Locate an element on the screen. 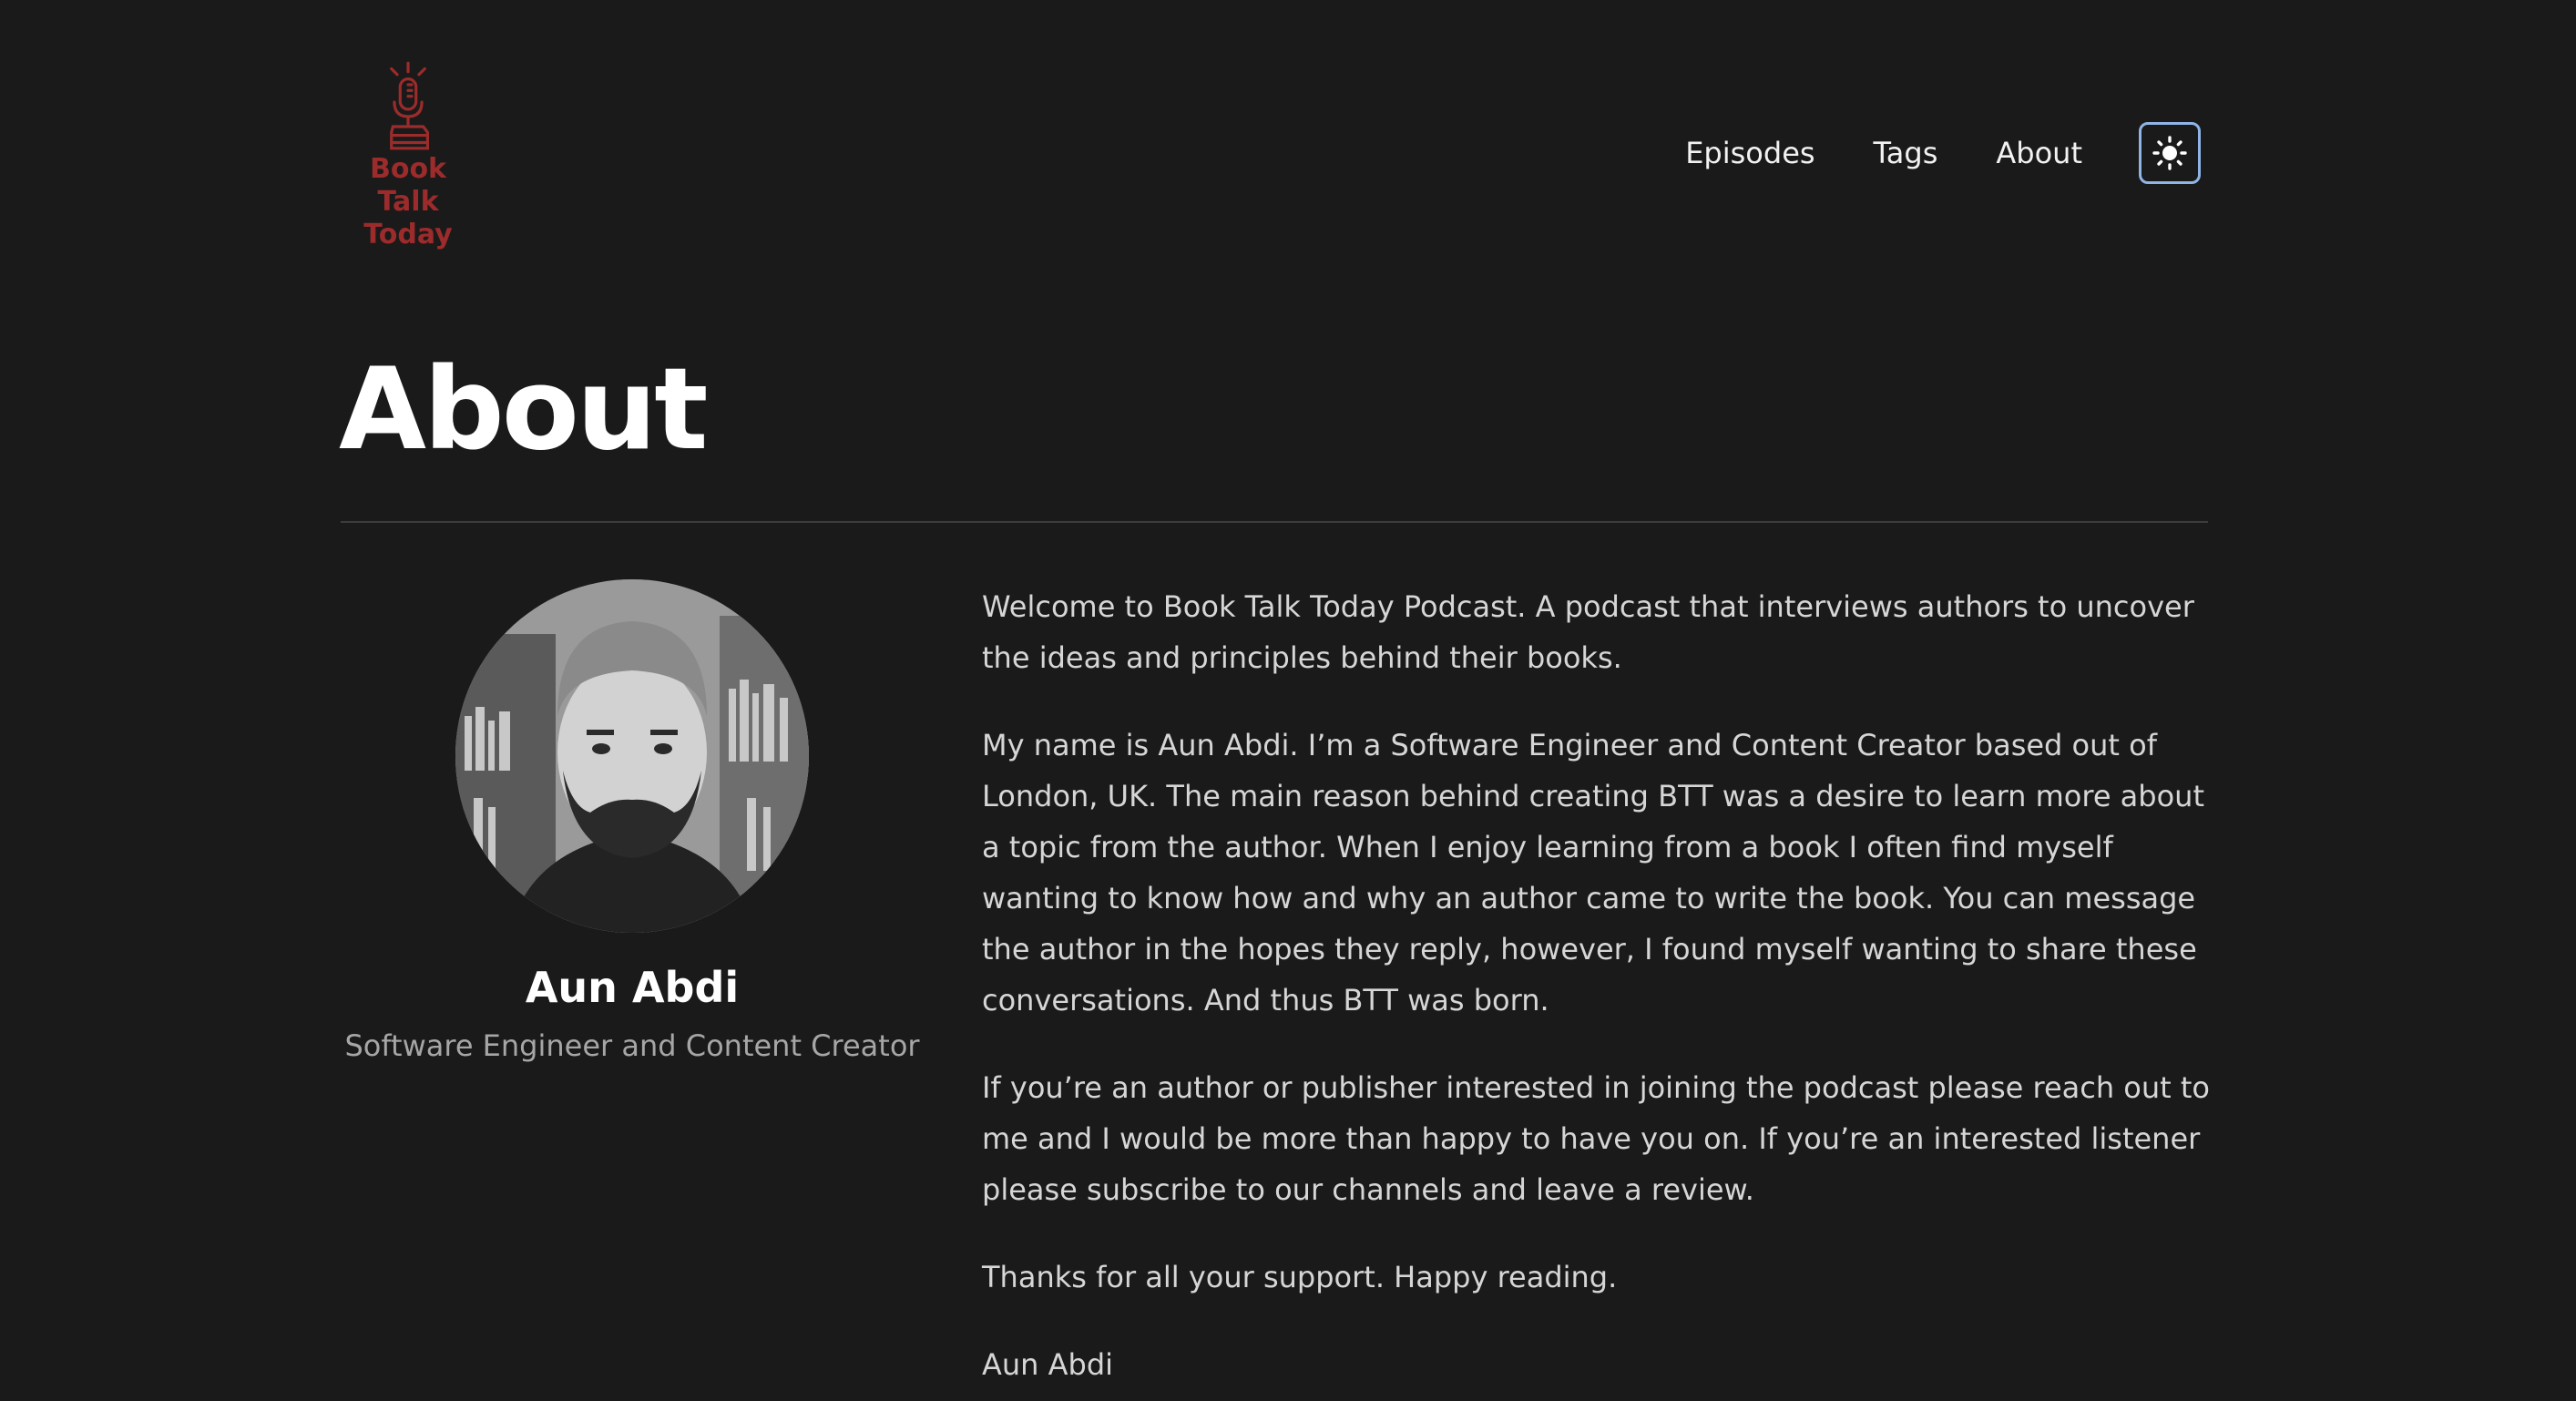  nav-link-episodes: Episodes is located at coordinates (1749, 153).